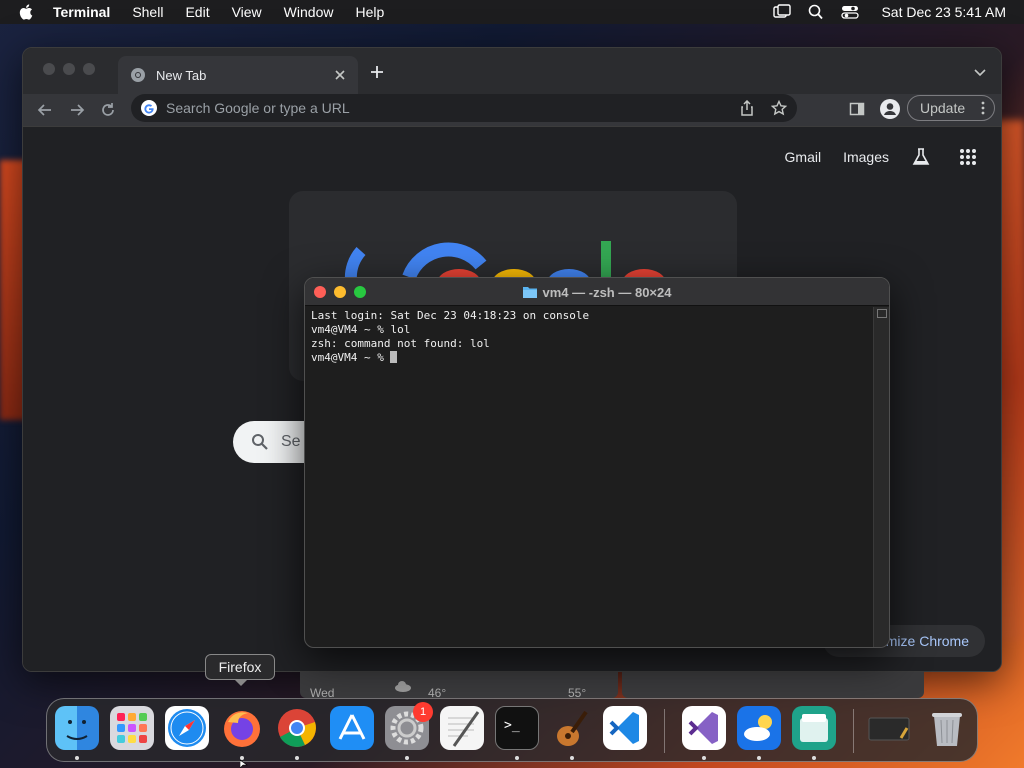  I want to click on update-button: Update, so click(951, 108).